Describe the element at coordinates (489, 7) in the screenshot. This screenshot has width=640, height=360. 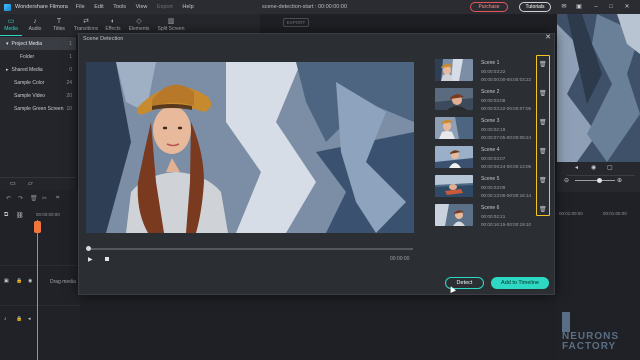
I see `purchase-button: Purchase` at that location.